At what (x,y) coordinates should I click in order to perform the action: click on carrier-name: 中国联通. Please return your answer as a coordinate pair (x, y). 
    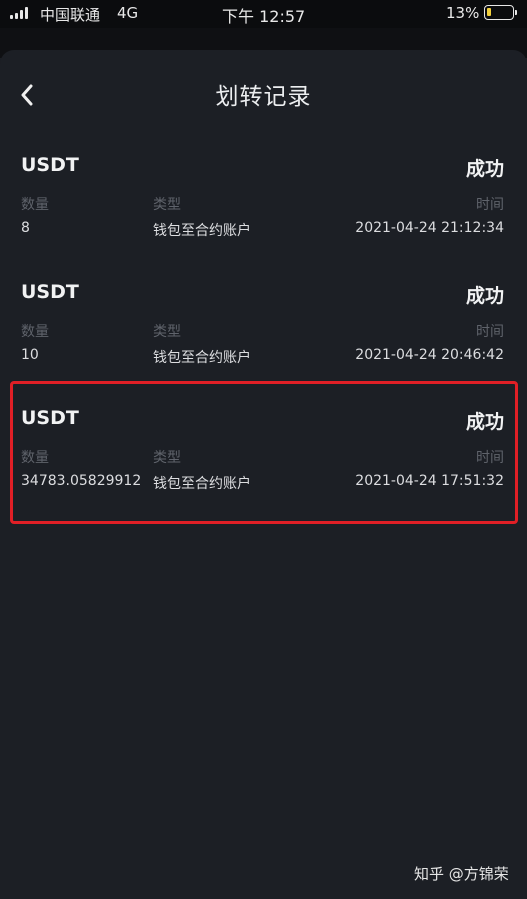
    Looking at the image, I should click on (70, 15).